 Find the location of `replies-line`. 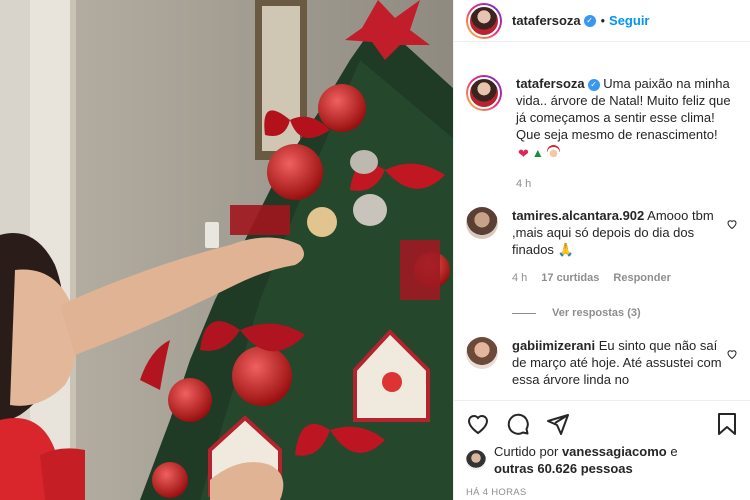

replies-line is located at coordinates (524, 313).